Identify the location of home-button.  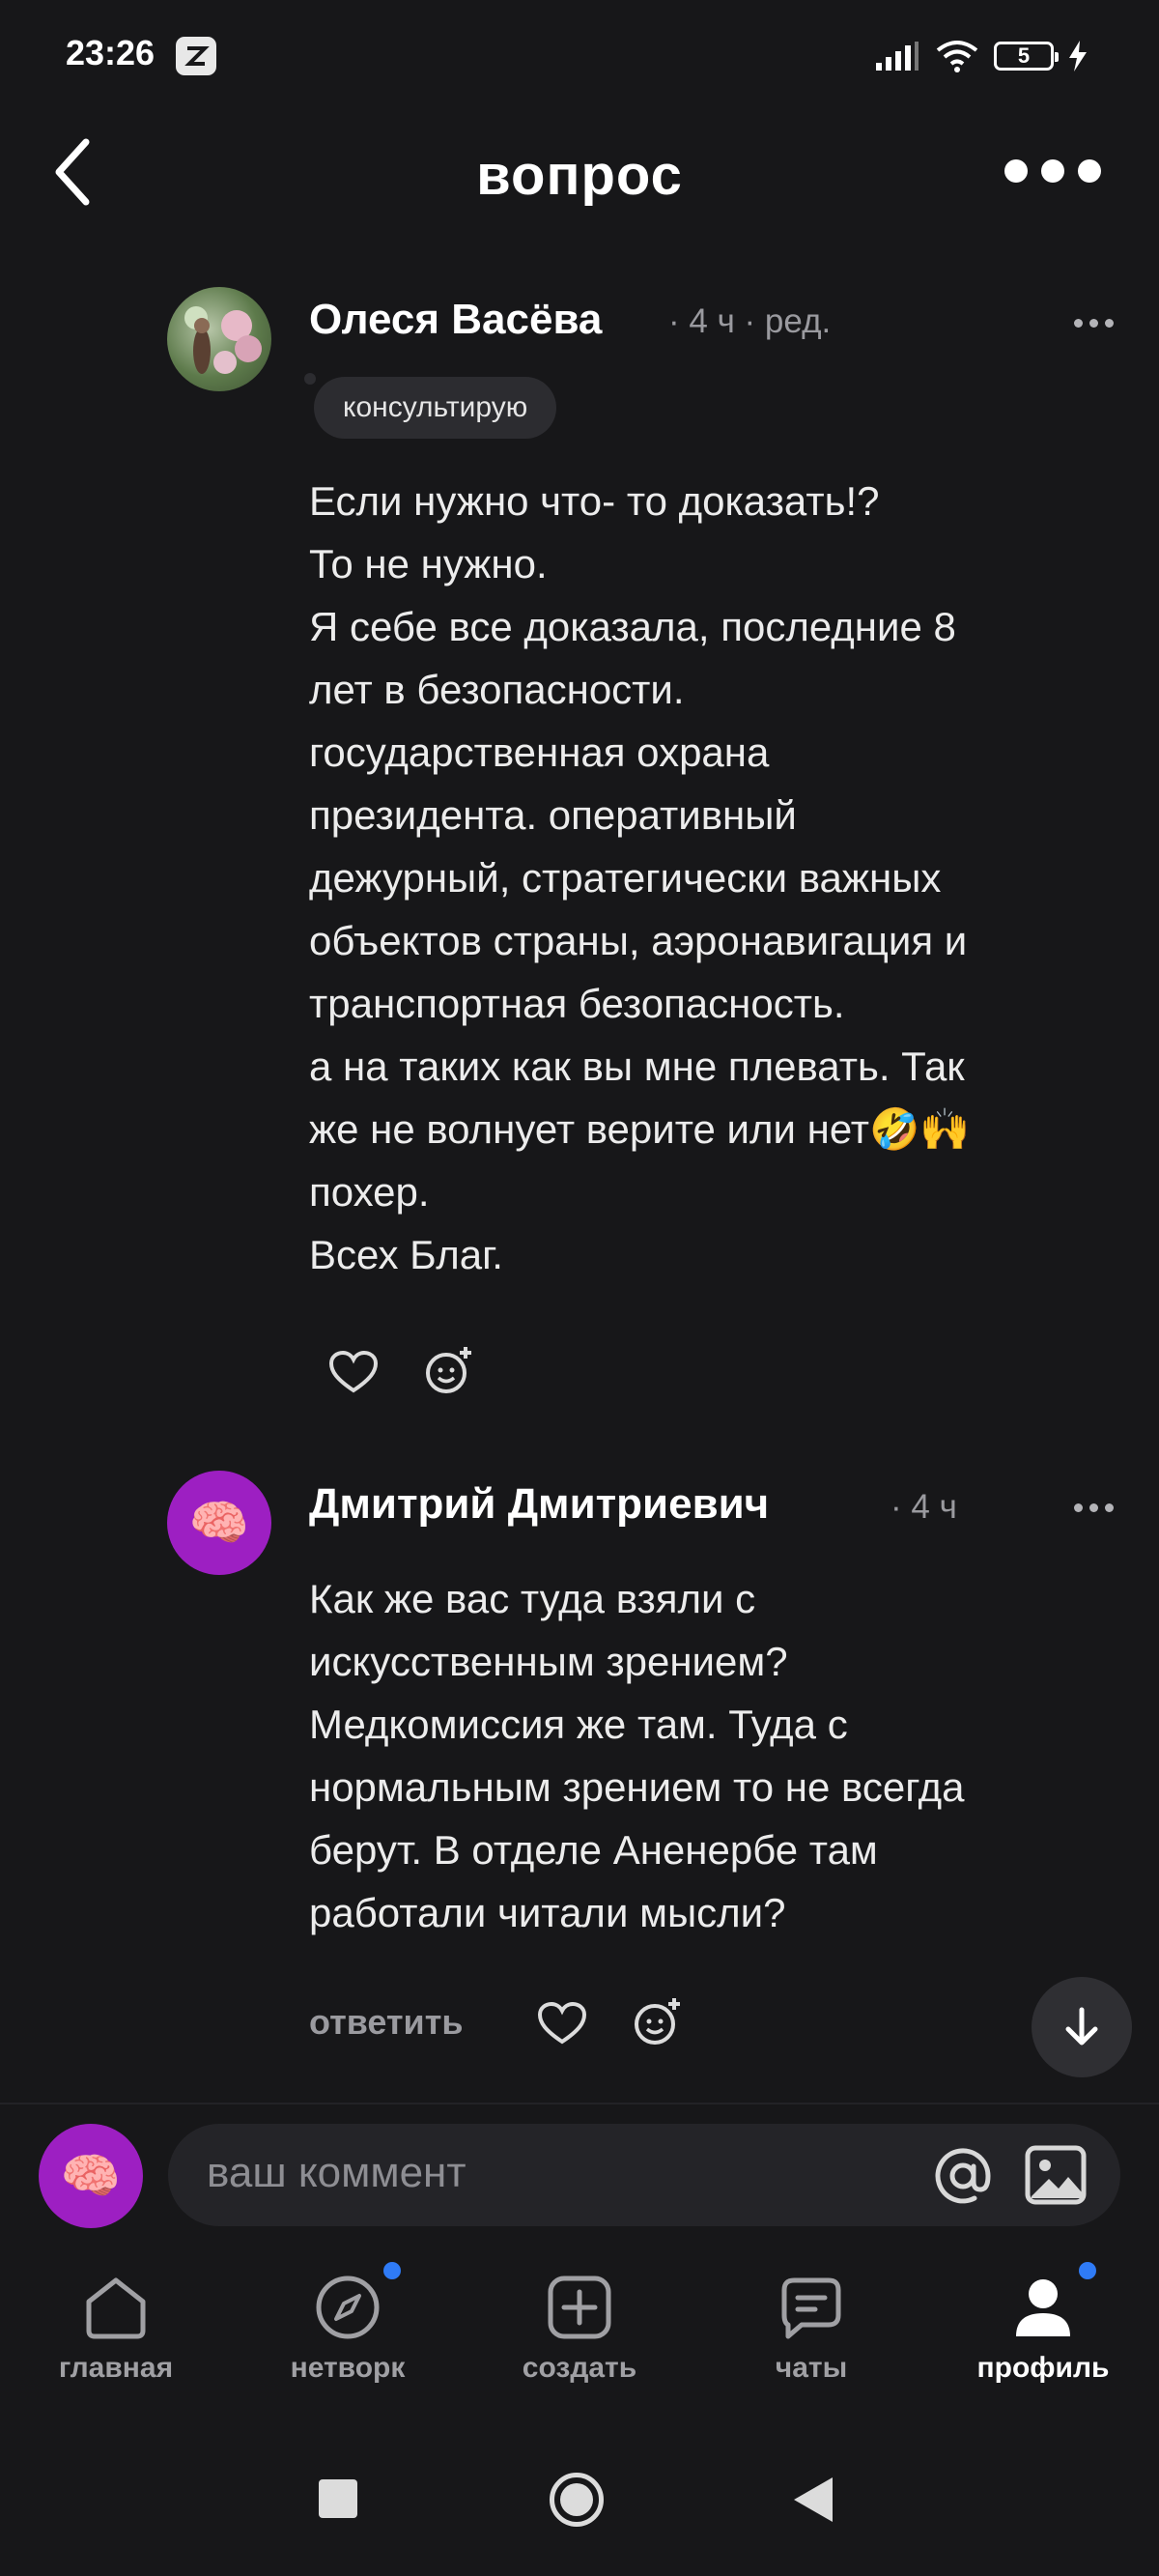
(577, 2500).